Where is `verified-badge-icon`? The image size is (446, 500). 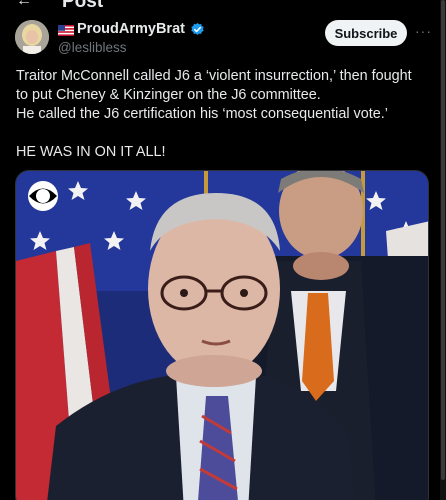 verified-badge-icon is located at coordinates (197, 29).